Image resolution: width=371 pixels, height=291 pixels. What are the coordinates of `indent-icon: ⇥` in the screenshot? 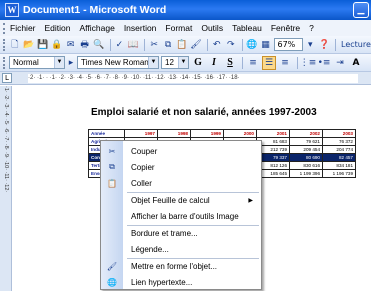 It's located at (340, 63).